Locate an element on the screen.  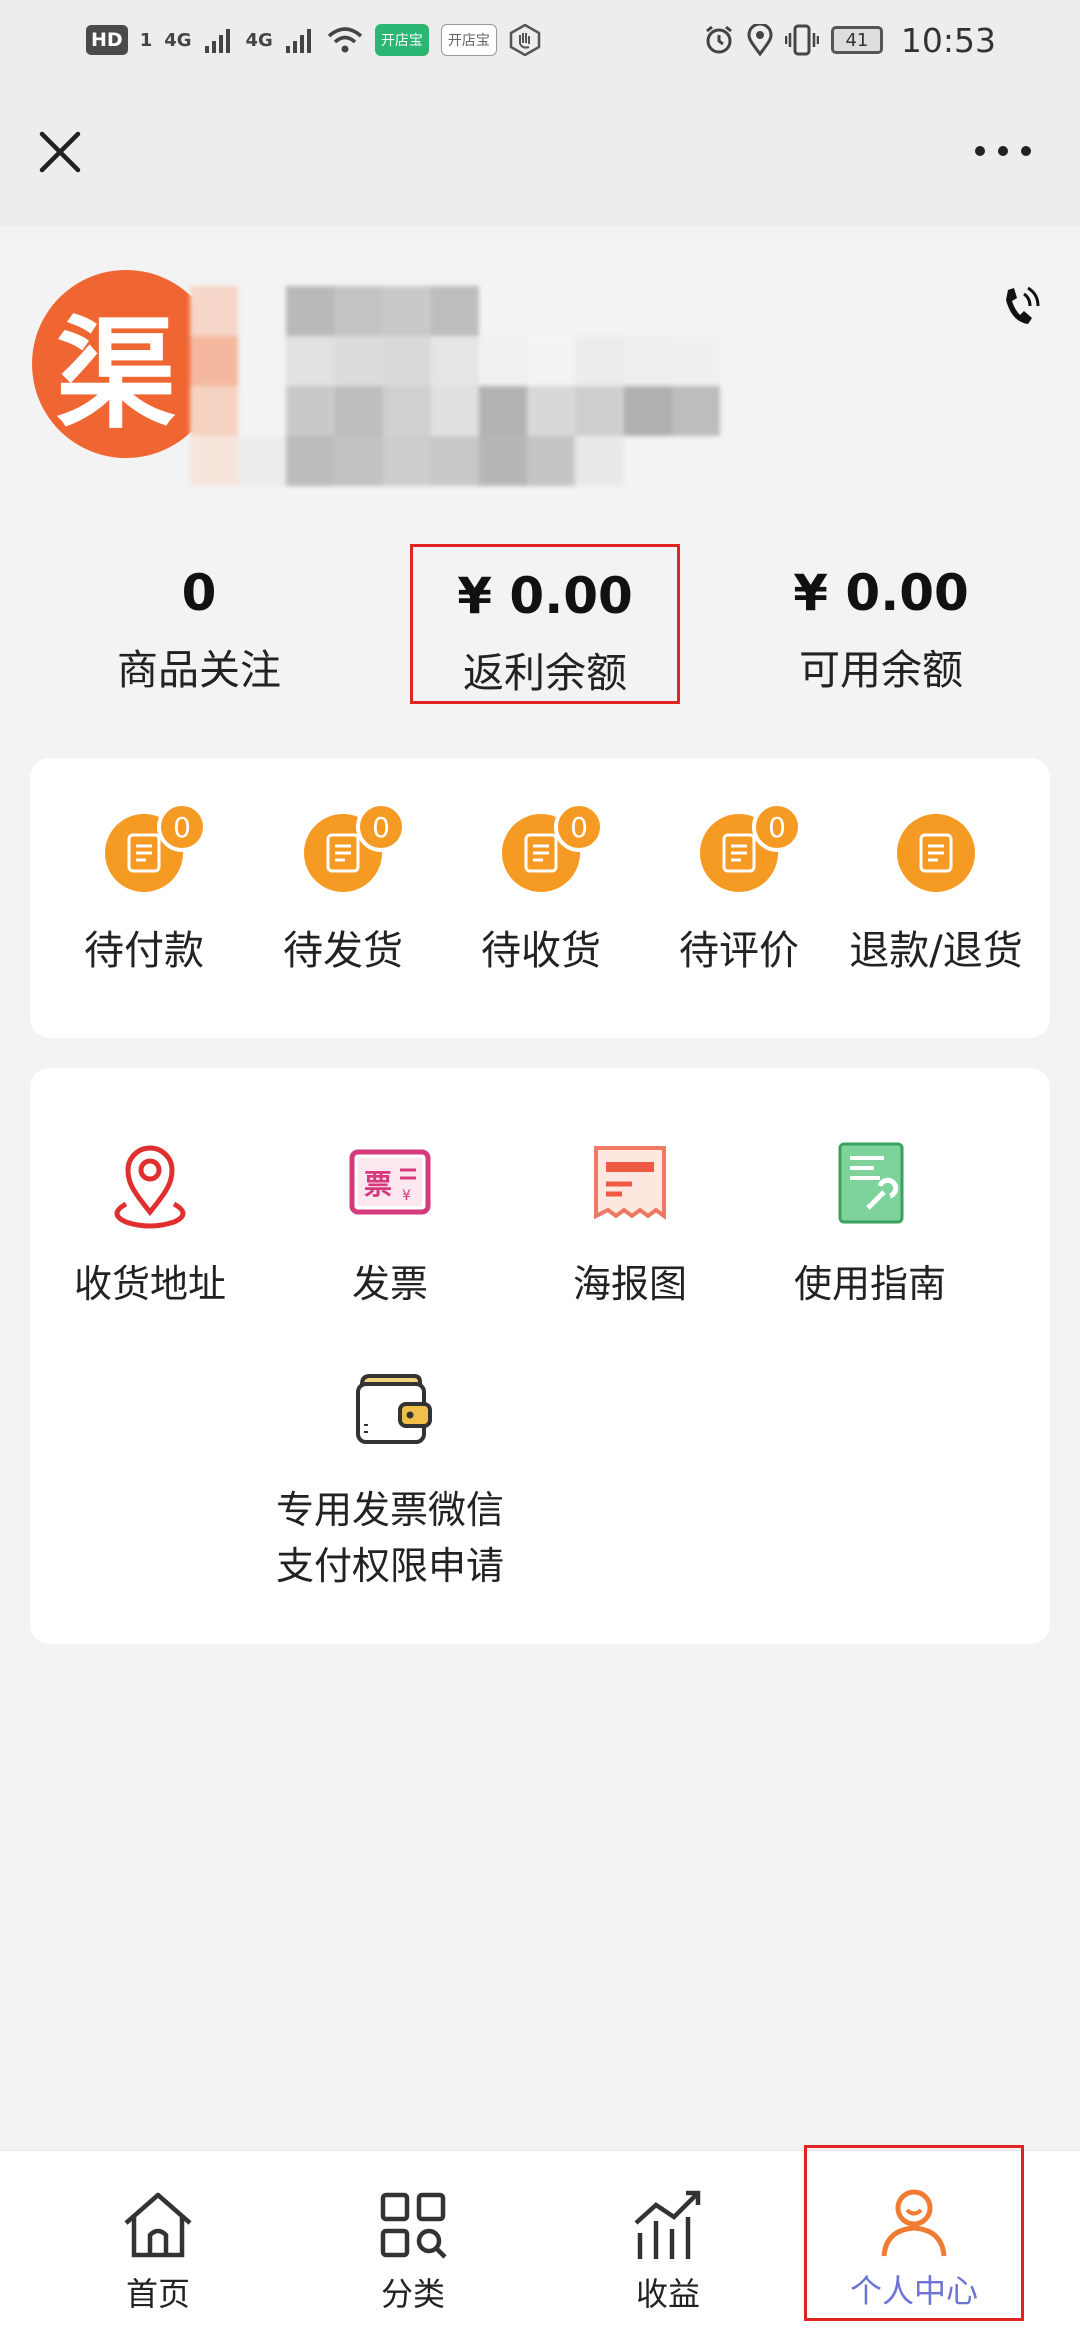
phone-icon is located at coordinates (1020, 307).